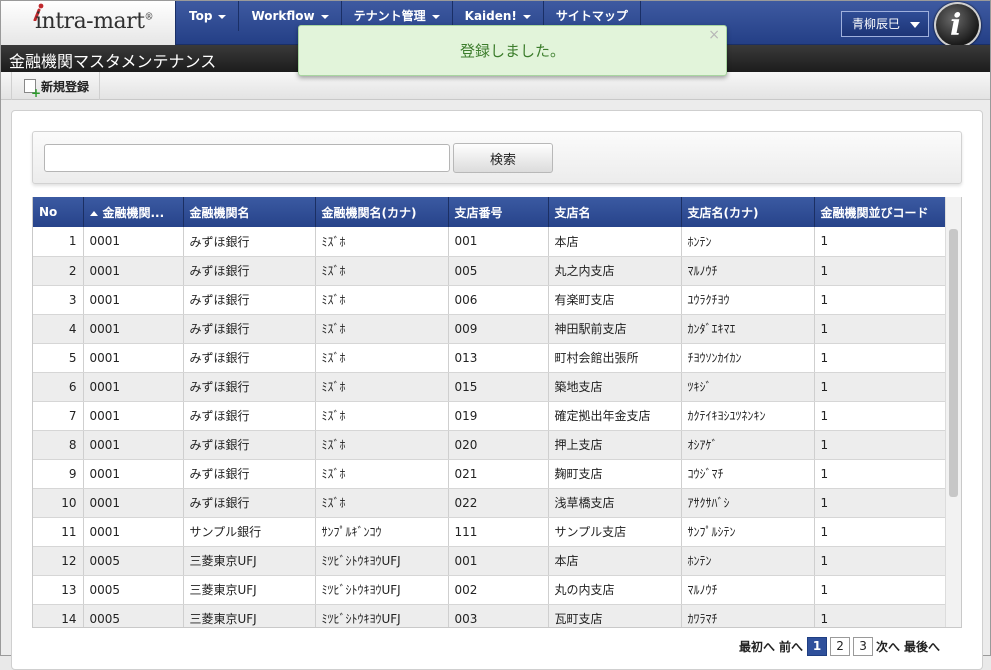 The height and width of the screenshot is (670, 991). I want to click on cell-branch-name: 町村会館出張所, so click(615, 358).